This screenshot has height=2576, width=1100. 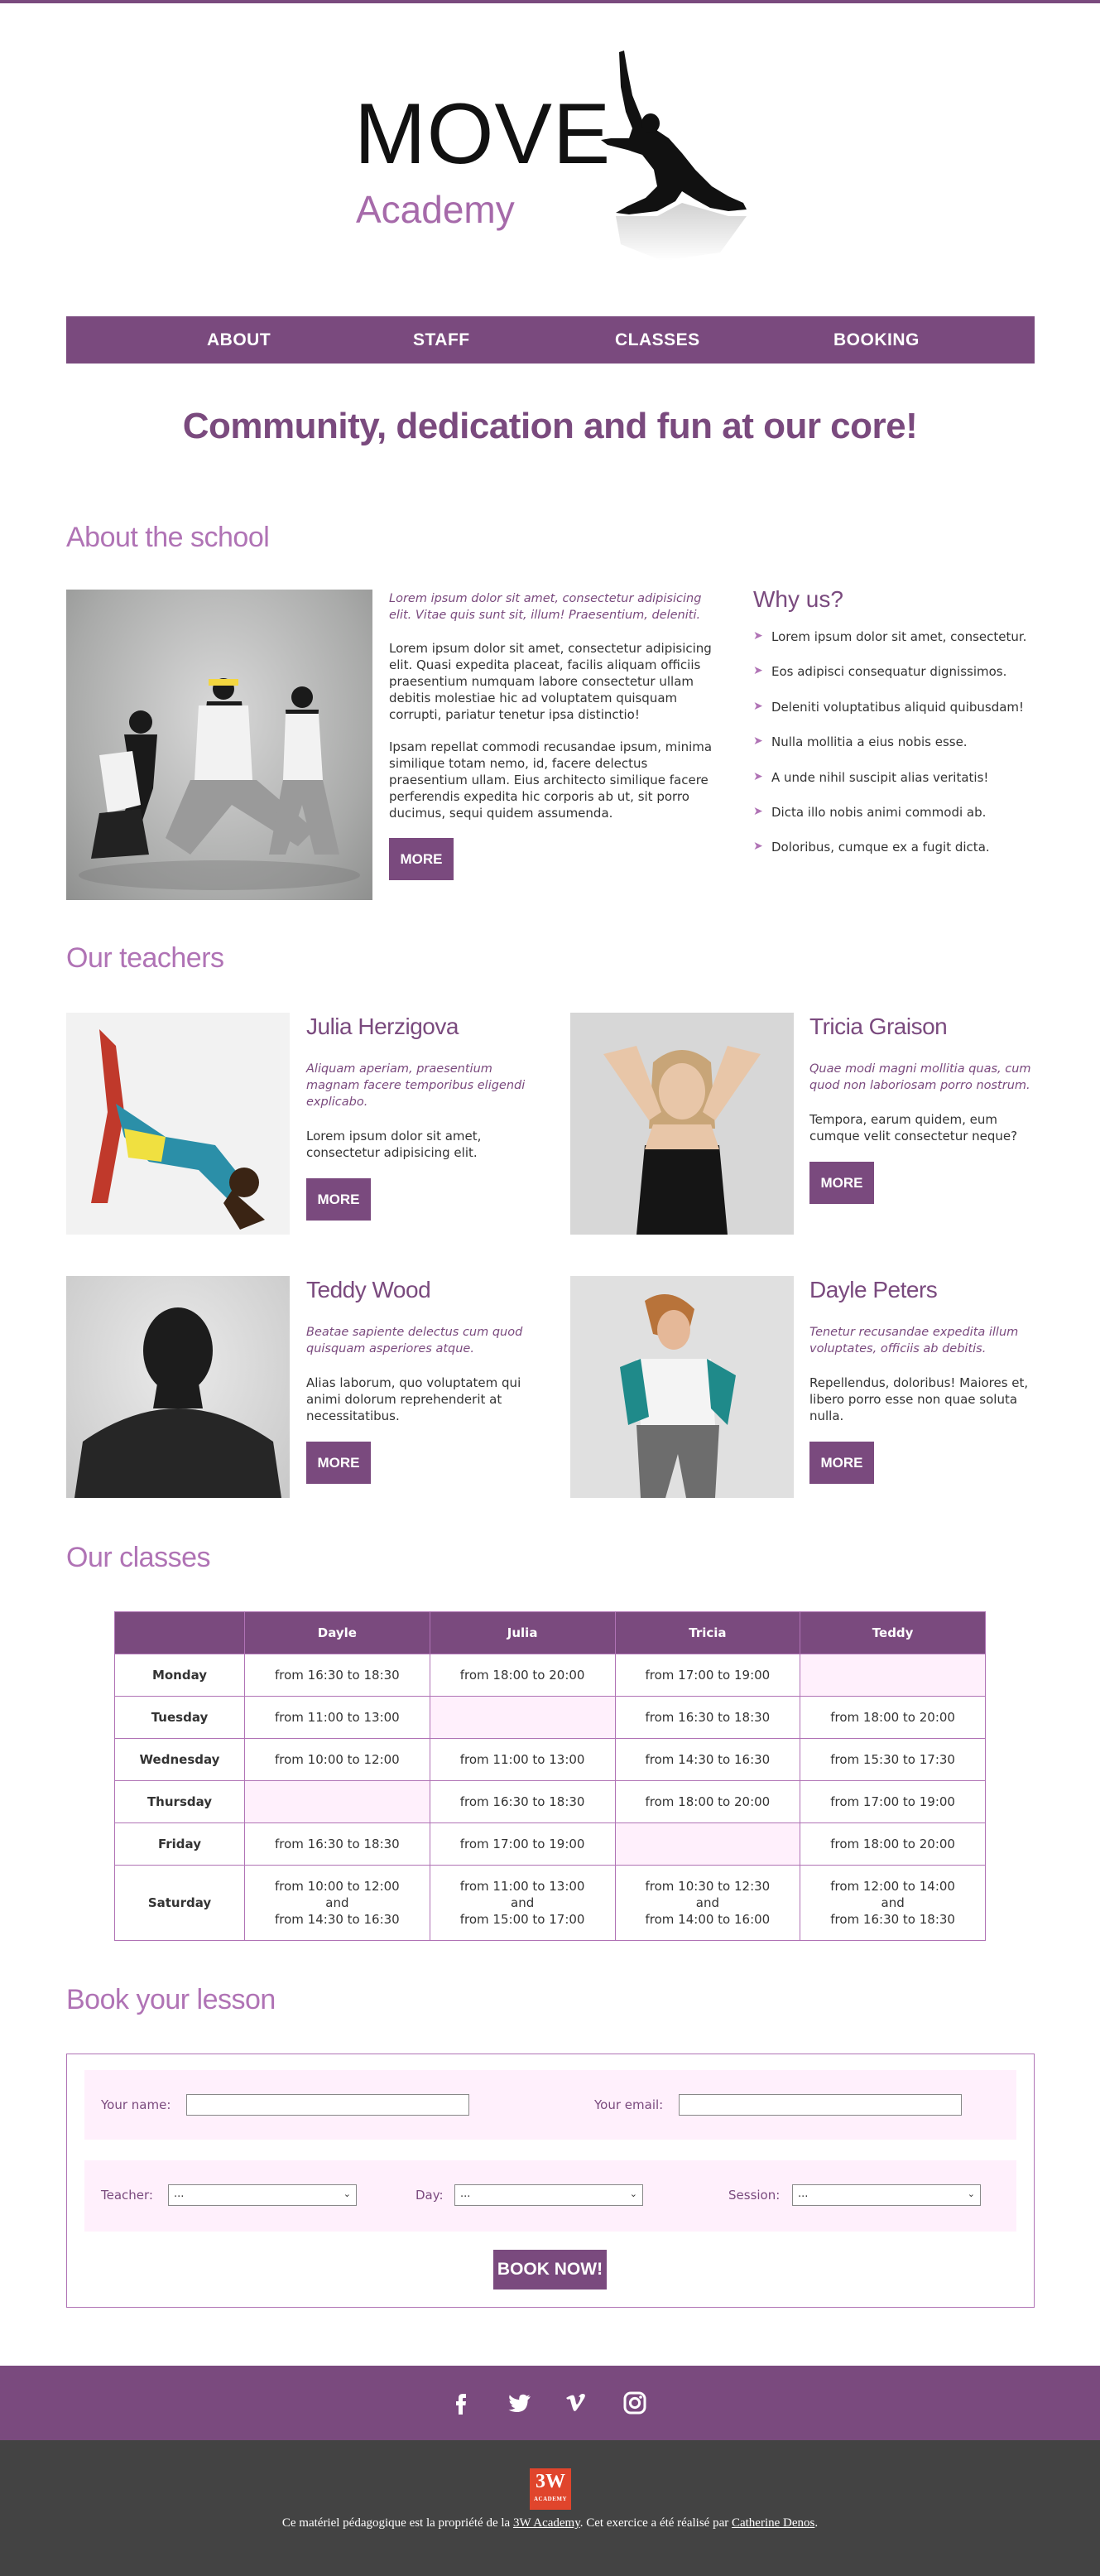 What do you see at coordinates (522, 1632) in the screenshot?
I see `table-header-cell: Julia` at bounding box center [522, 1632].